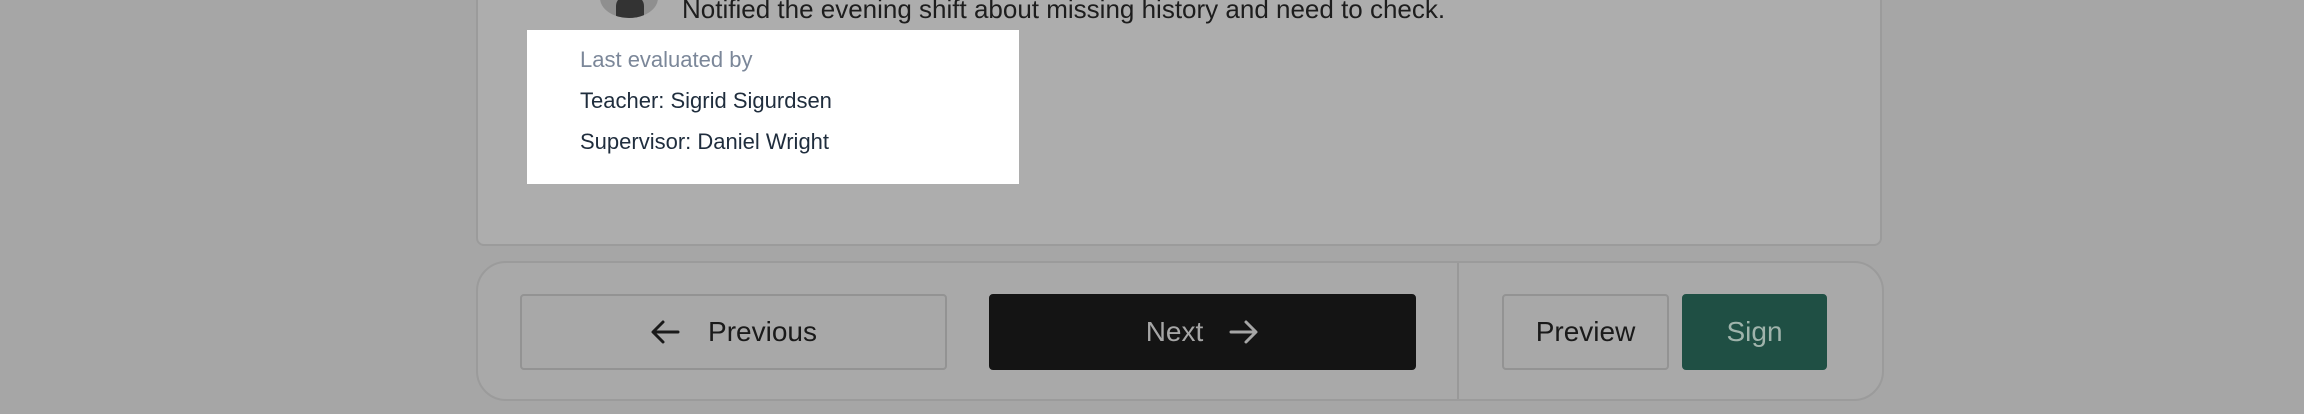 The width and height of the screenshot is (2304, 414). Describe the element at coordinates (705, 141) in the screenshot. I see `supervisor-evaluator: Supervisor: Daniel Wright` at that location.